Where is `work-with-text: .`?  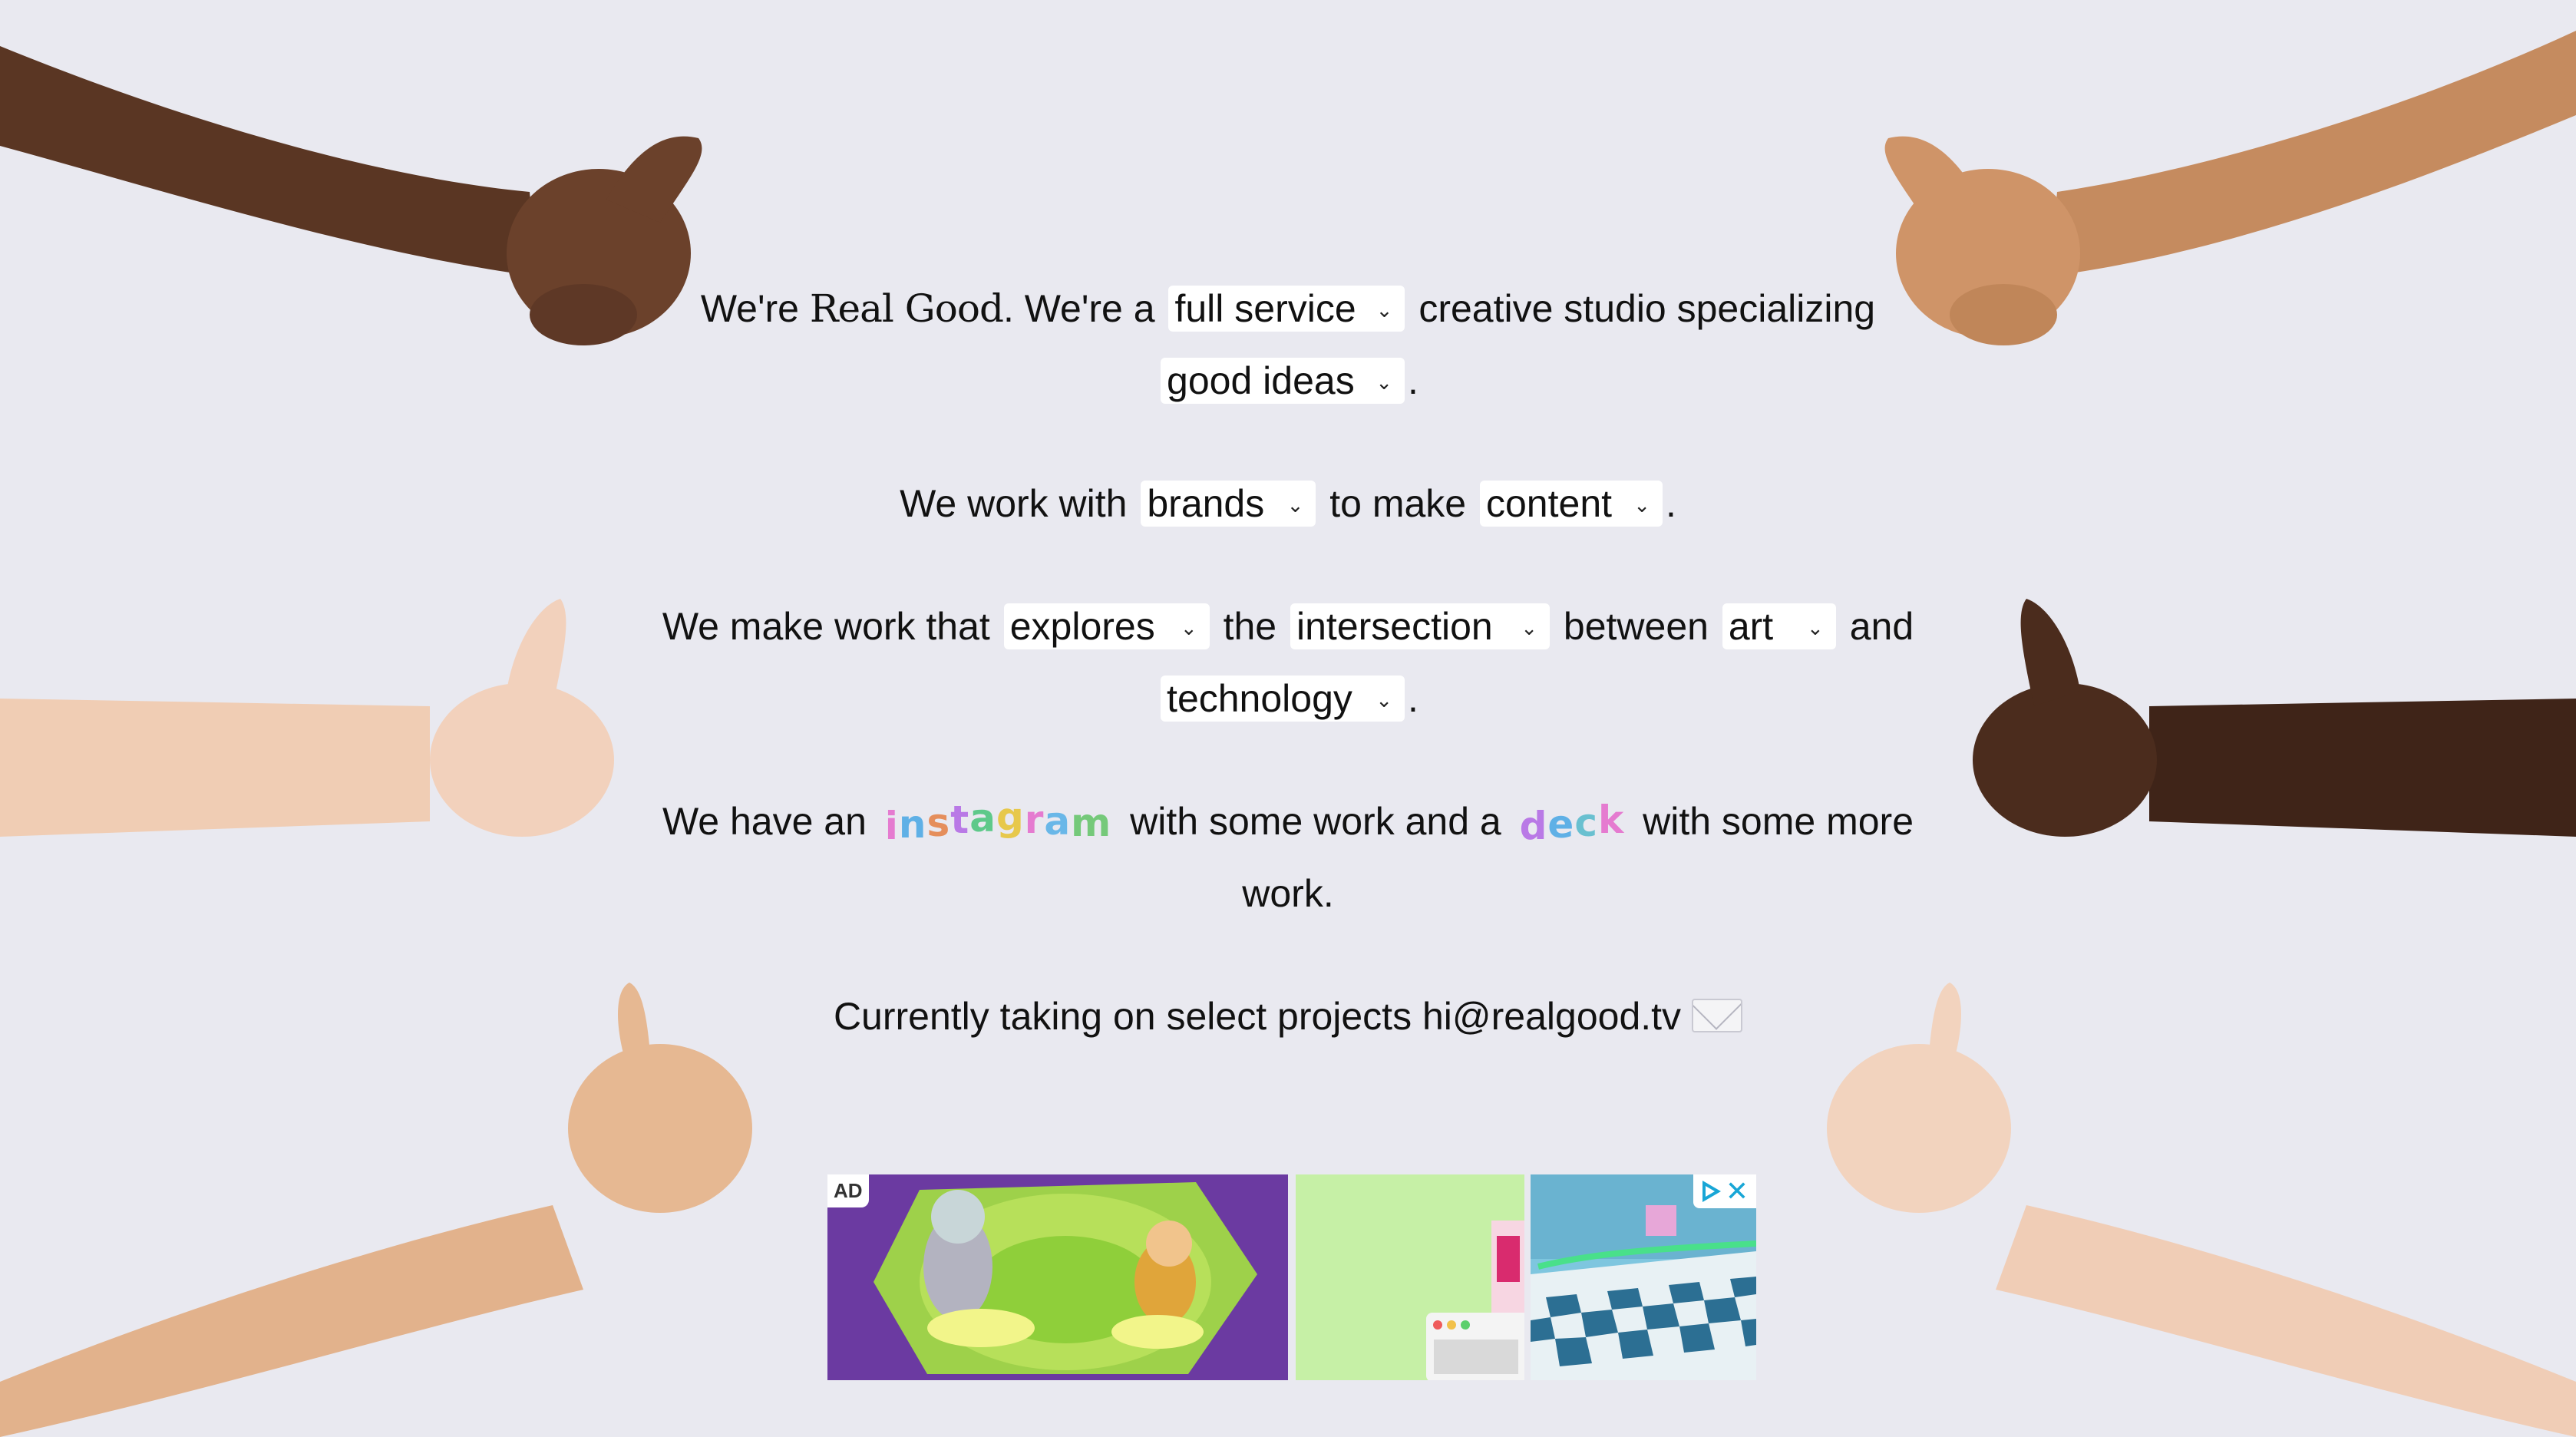 work-with-text: . is located at coordinates (1671, 503).